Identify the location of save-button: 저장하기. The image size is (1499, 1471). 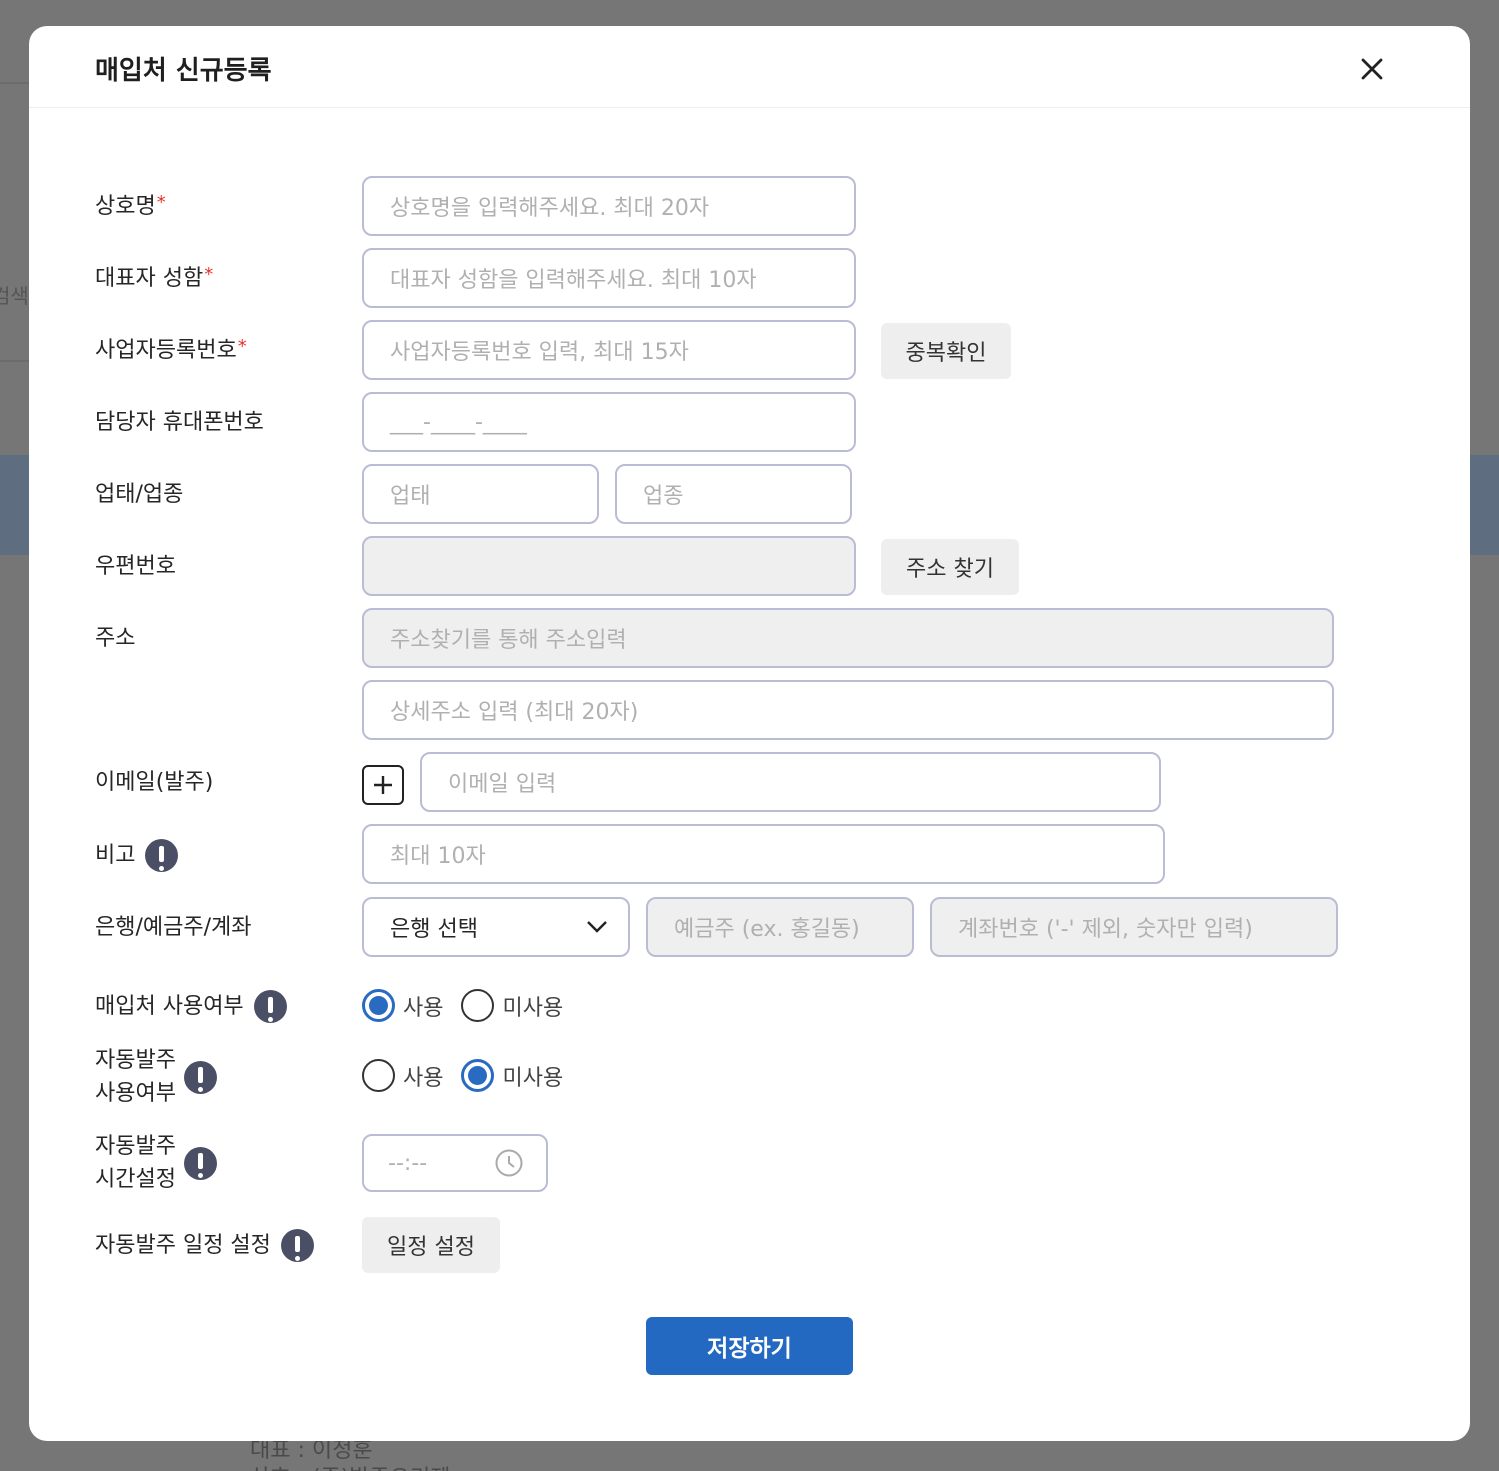
(749, 1346).